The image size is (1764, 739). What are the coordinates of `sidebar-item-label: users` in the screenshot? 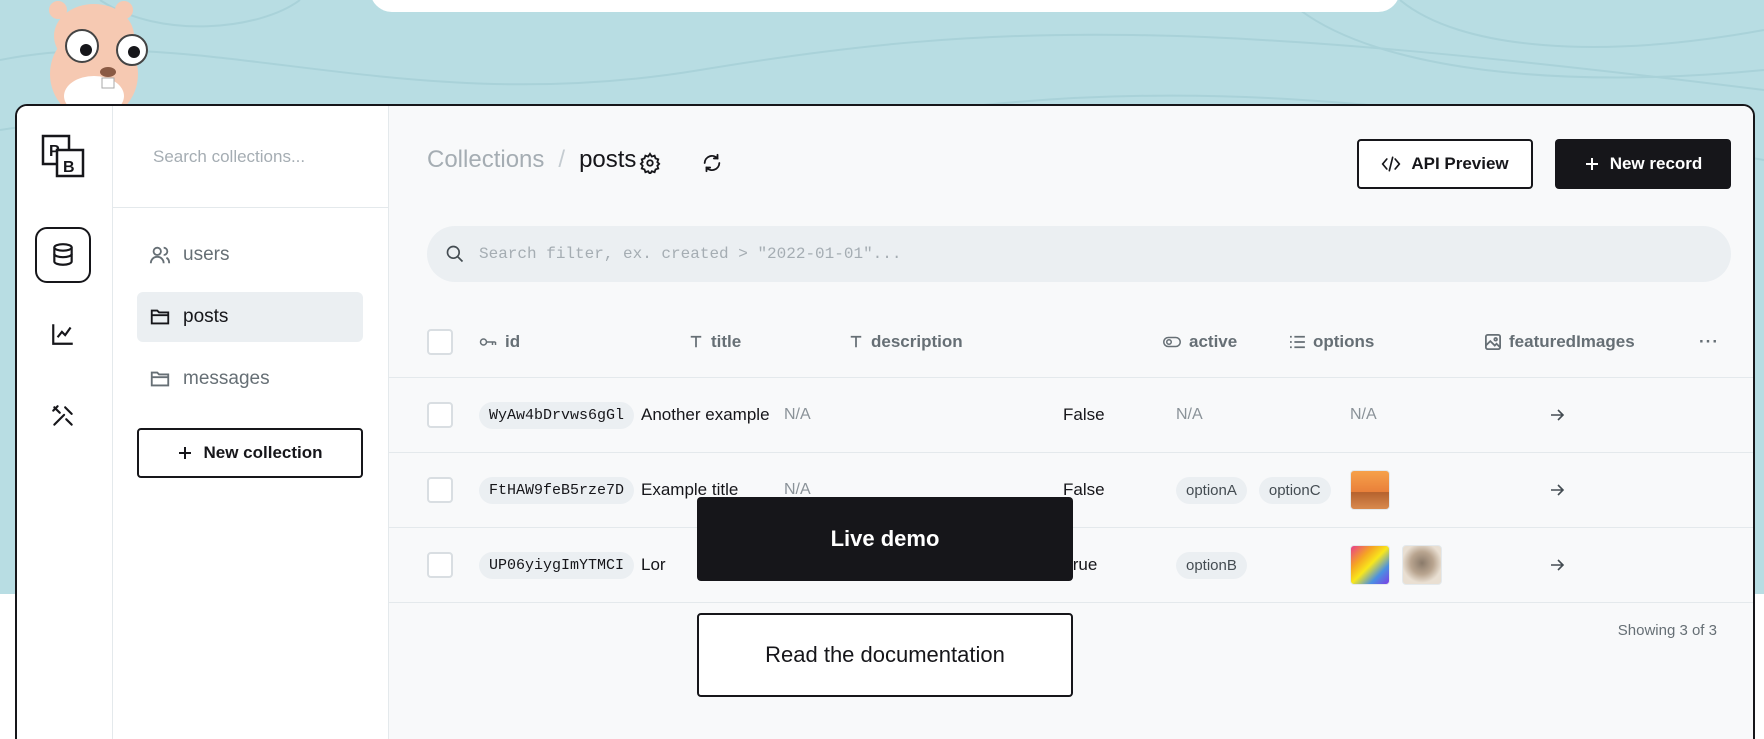 It's located at (206, 254).